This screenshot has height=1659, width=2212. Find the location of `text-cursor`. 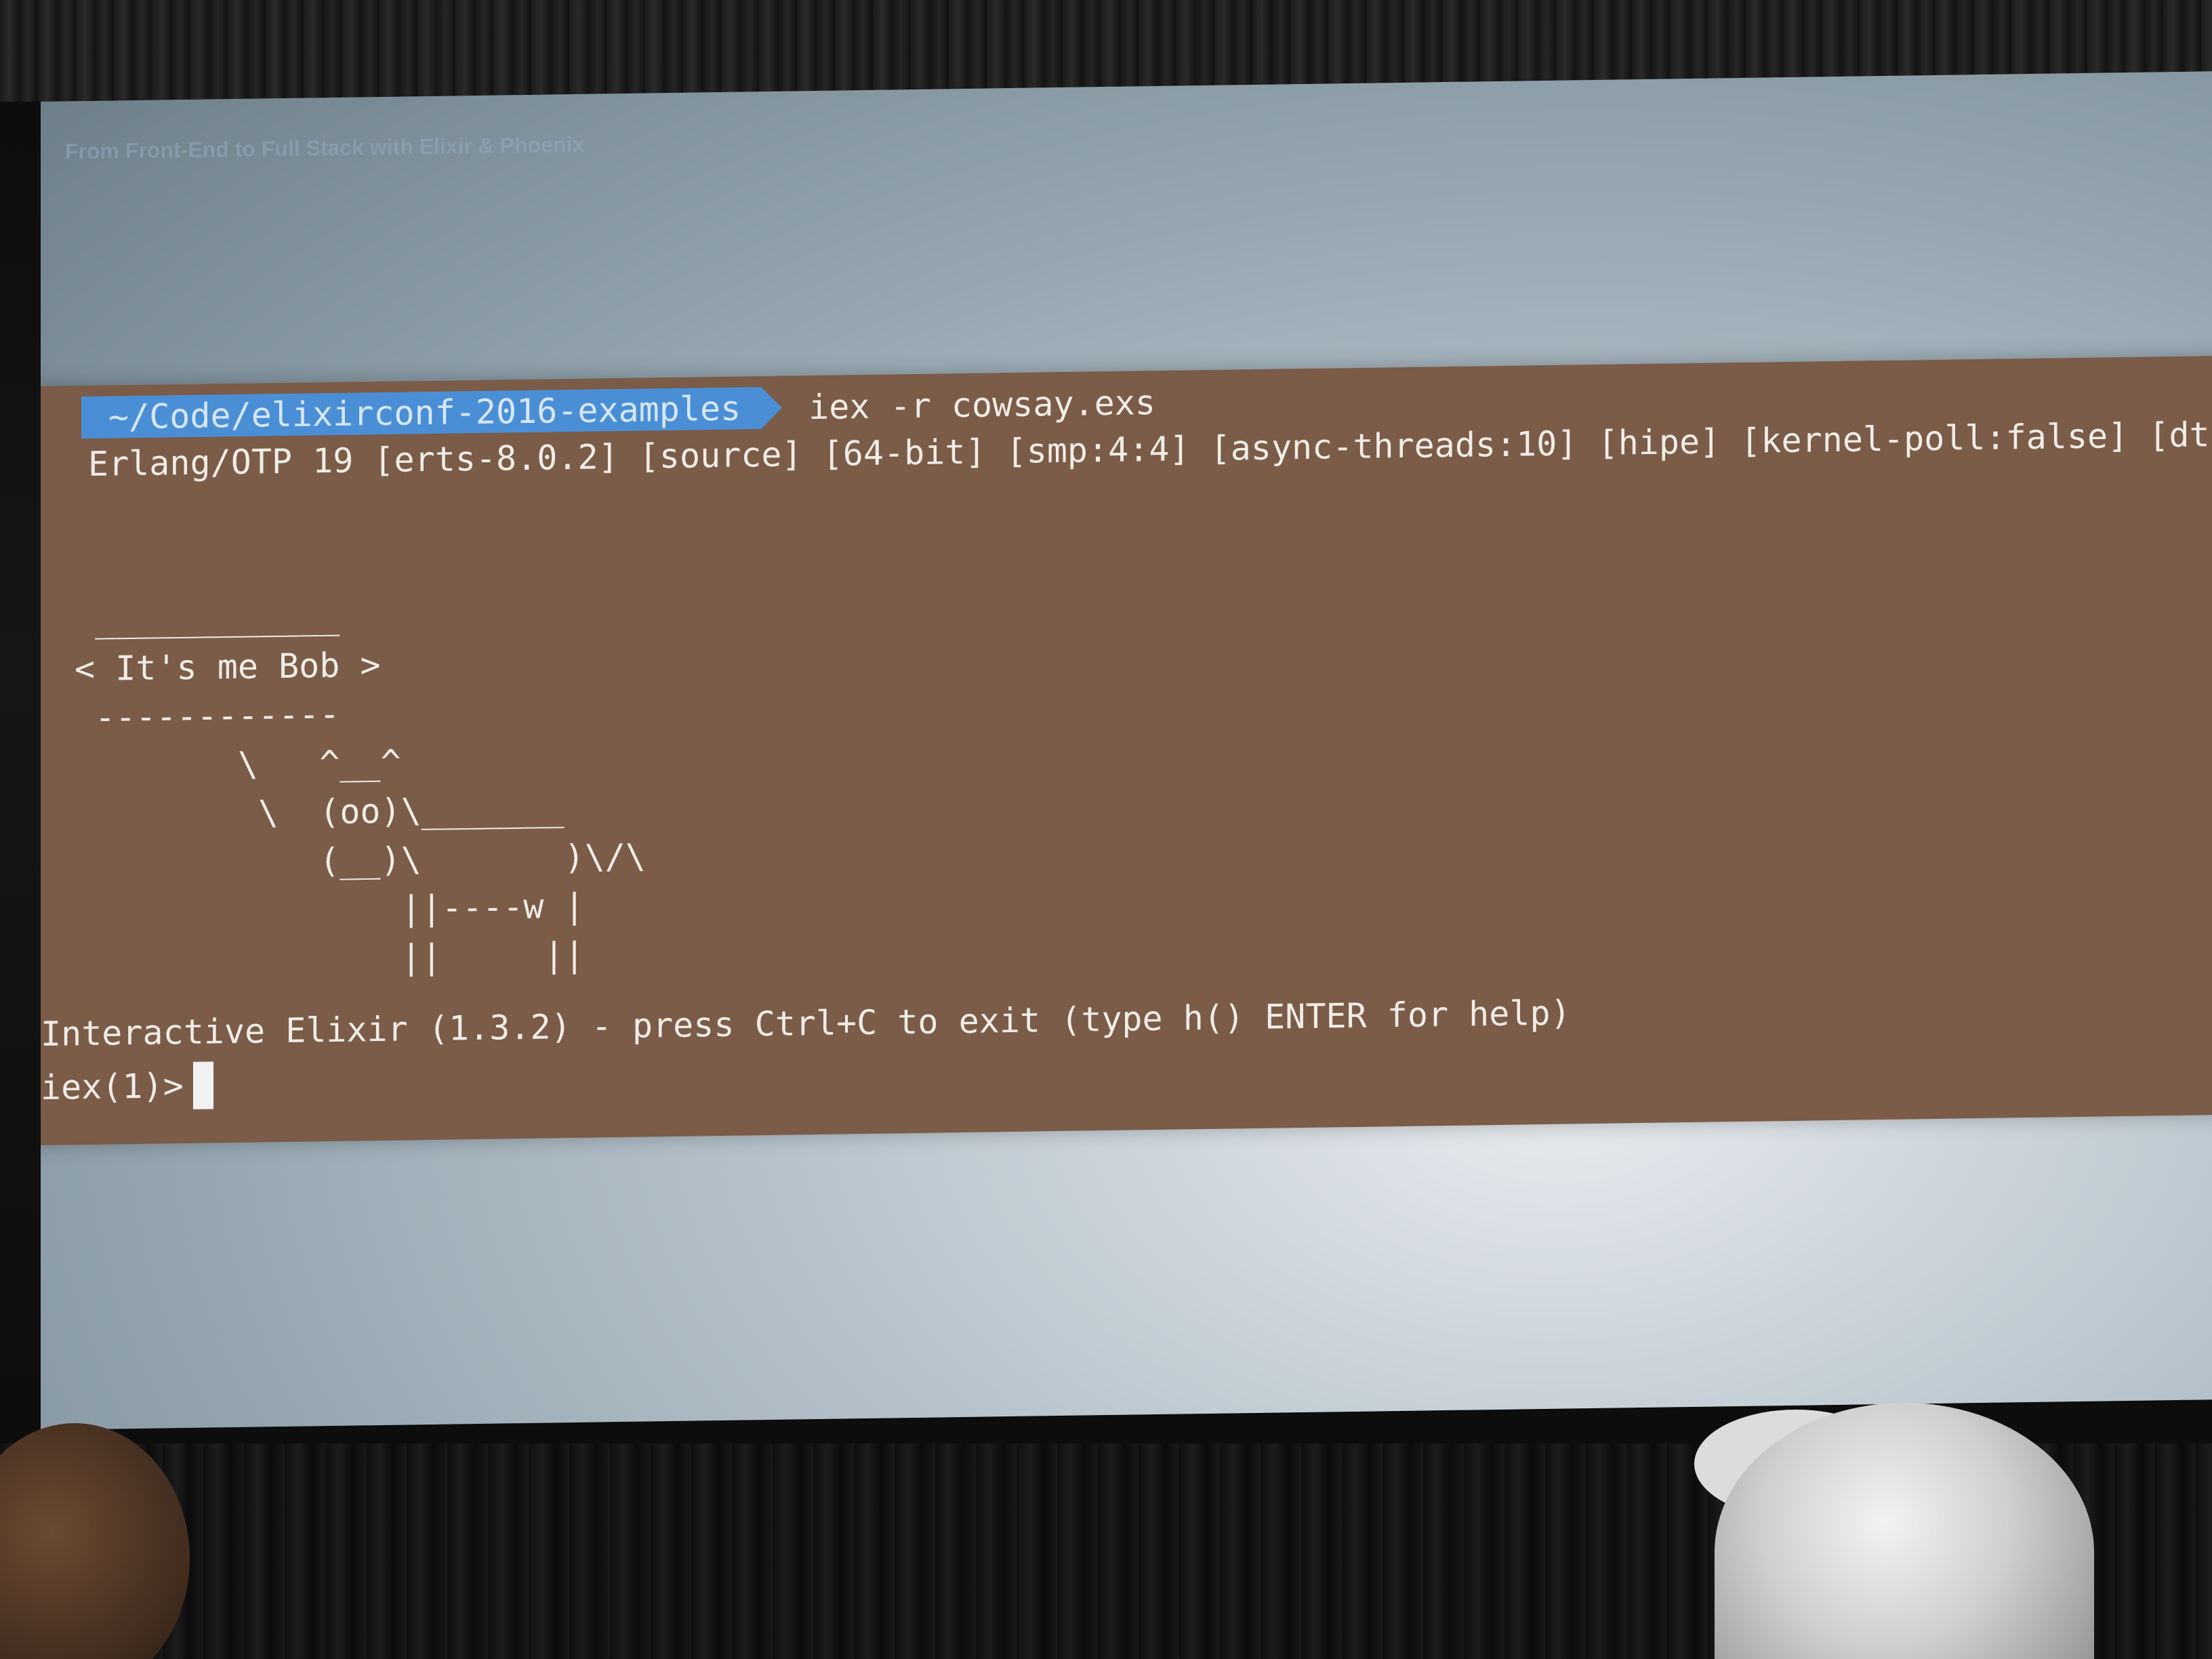

text-cursor is located at coordinates (203, 1085).